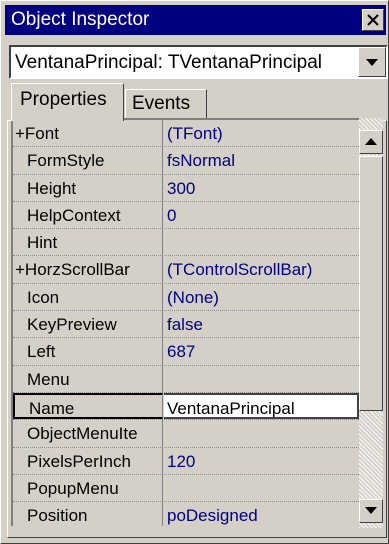 The image size is (389, 544). Describe the element at coordinates (261, 133) in the screenshot. I see `property-value-cell: (TFont)` at that location.